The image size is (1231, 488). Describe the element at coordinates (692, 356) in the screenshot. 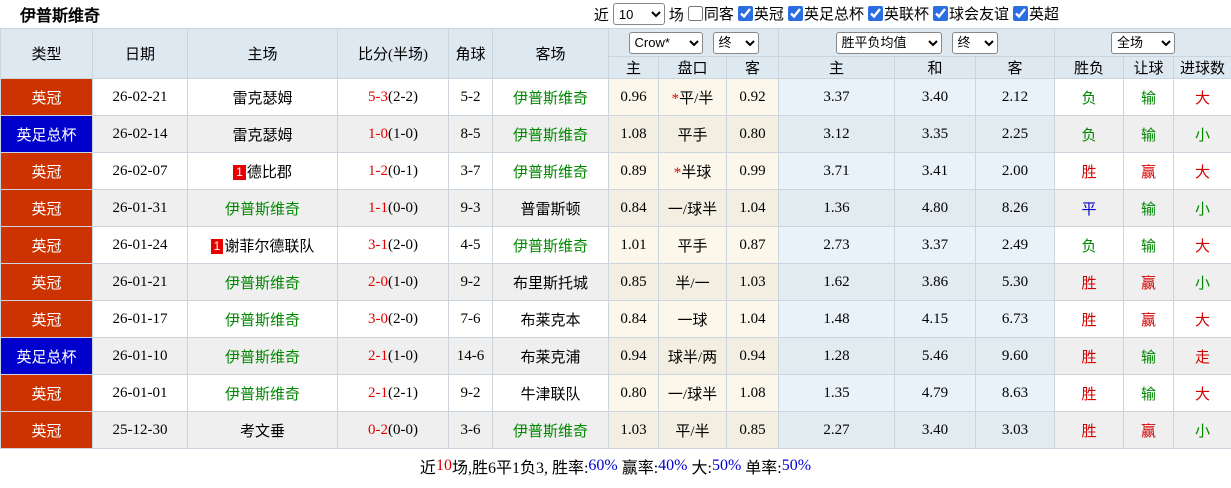

I see `handicap-line-cell: 球半/两` at that location.